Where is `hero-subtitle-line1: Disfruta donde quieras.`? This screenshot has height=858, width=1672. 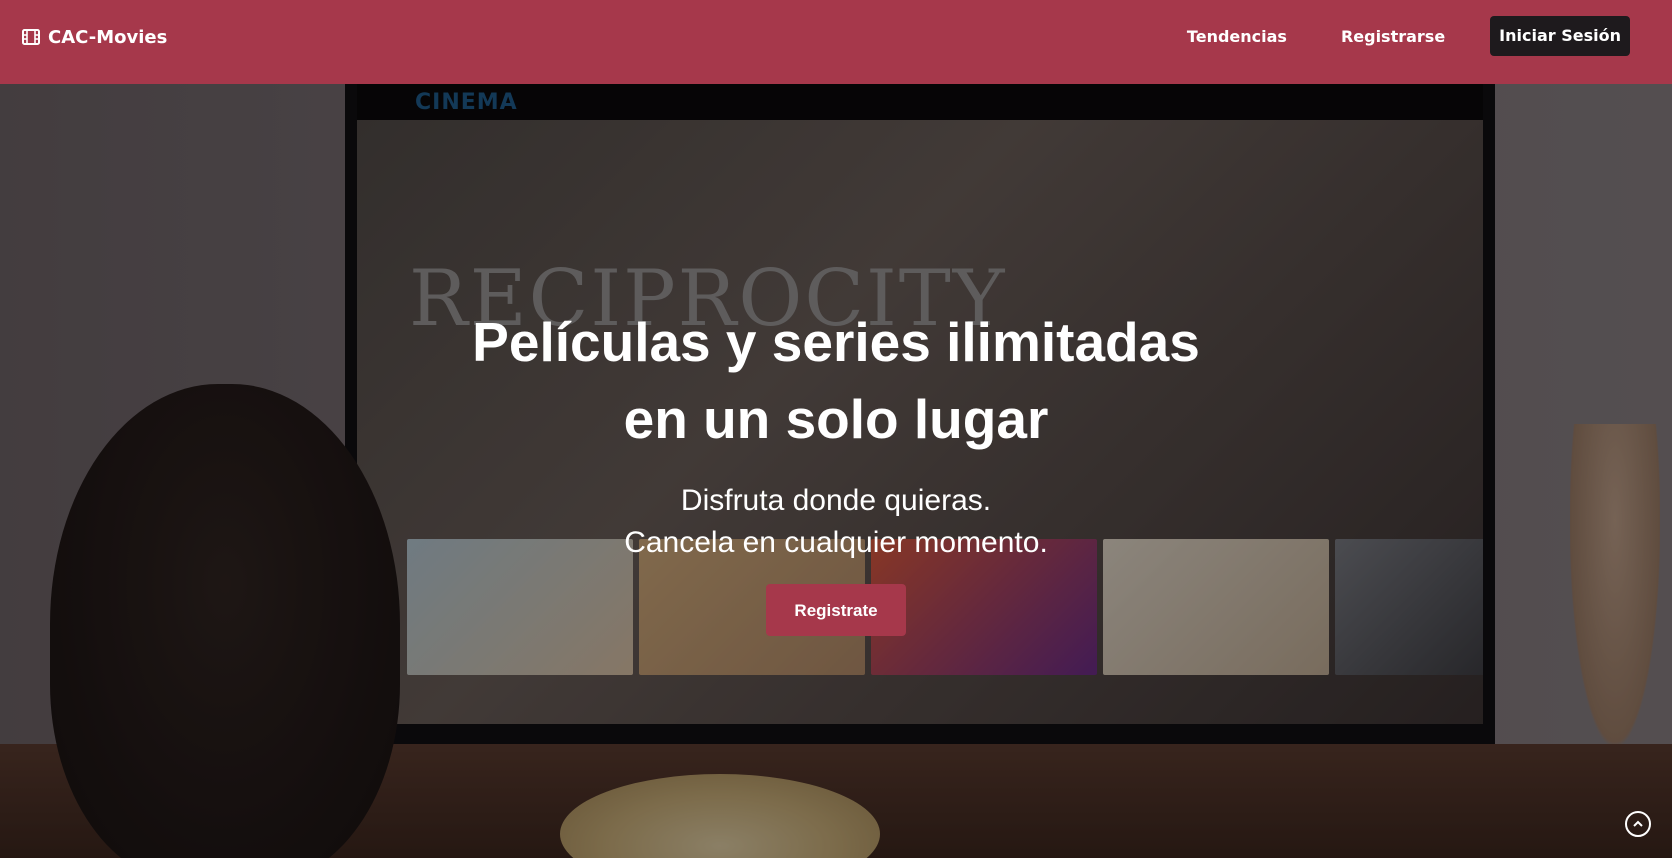 hero-subtitle-line1: Disfruta donde quieras. is located at coordinates (836, 500).